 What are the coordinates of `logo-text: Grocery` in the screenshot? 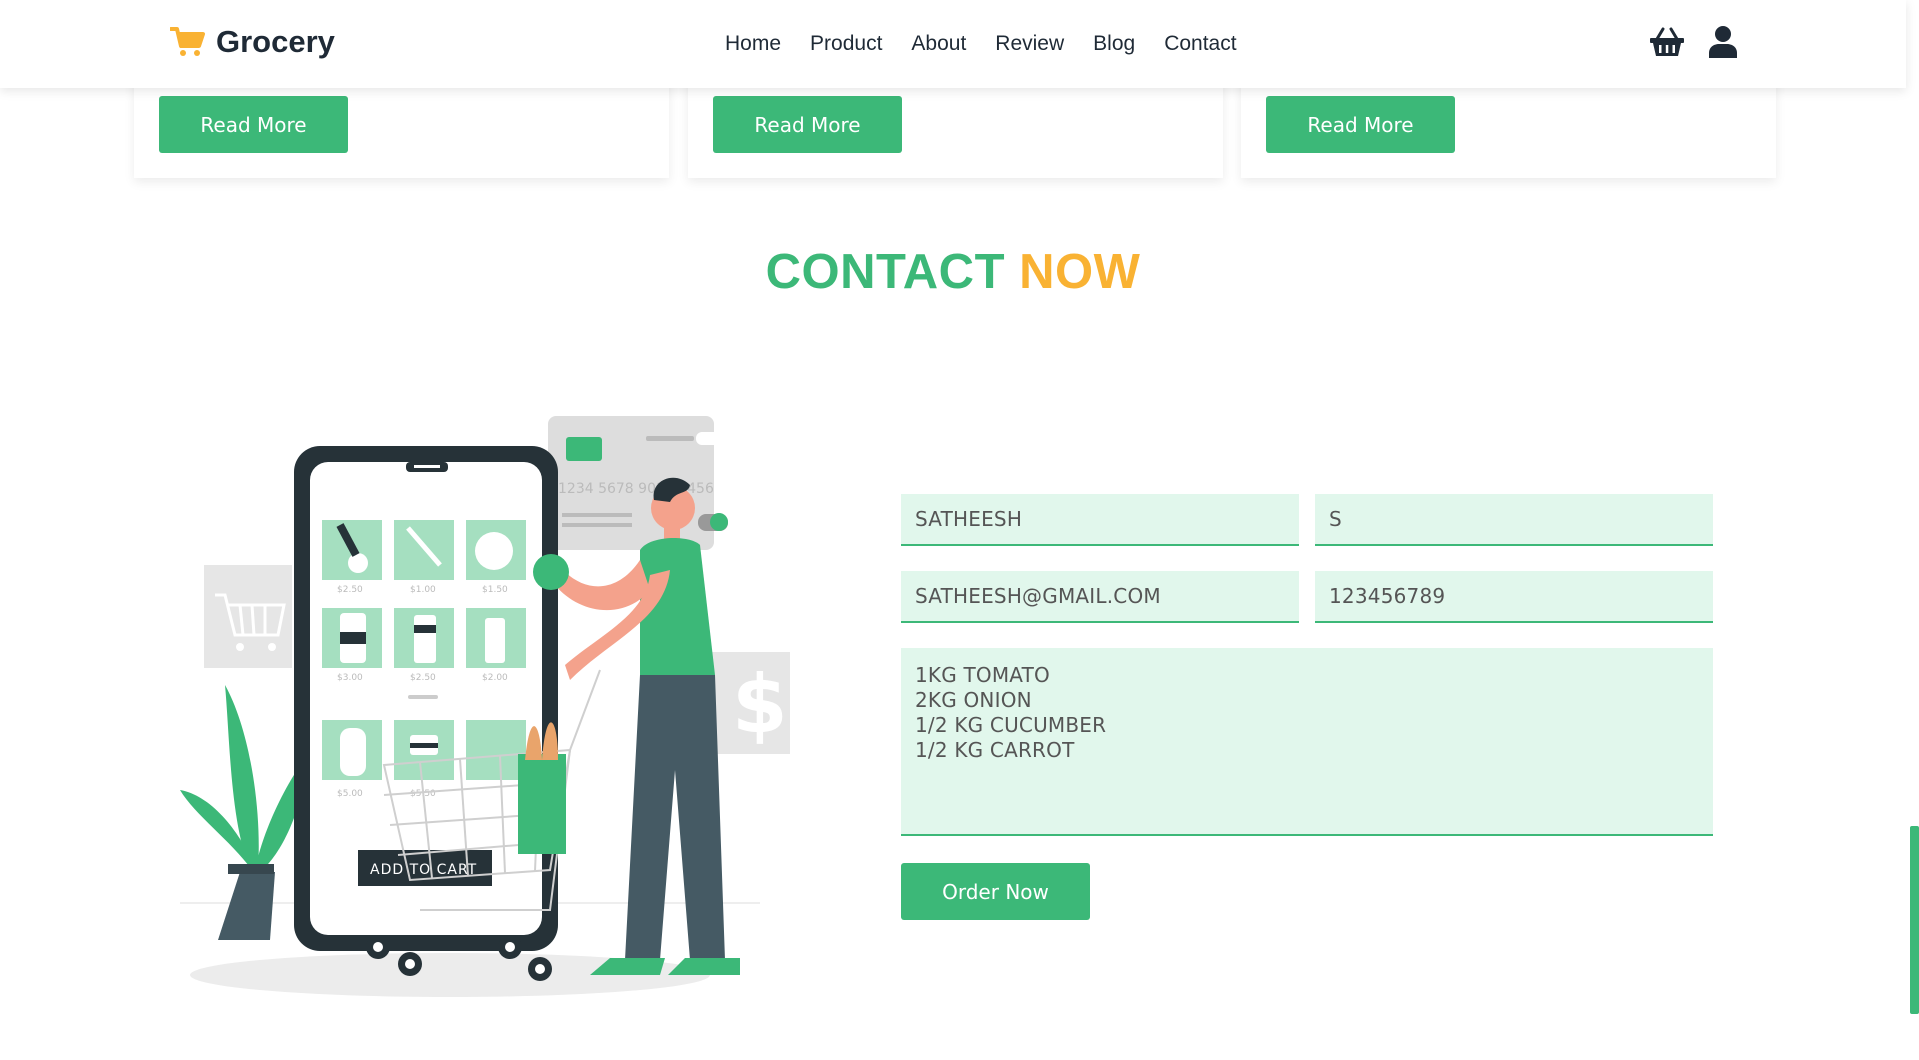 It's located at (275, 41).